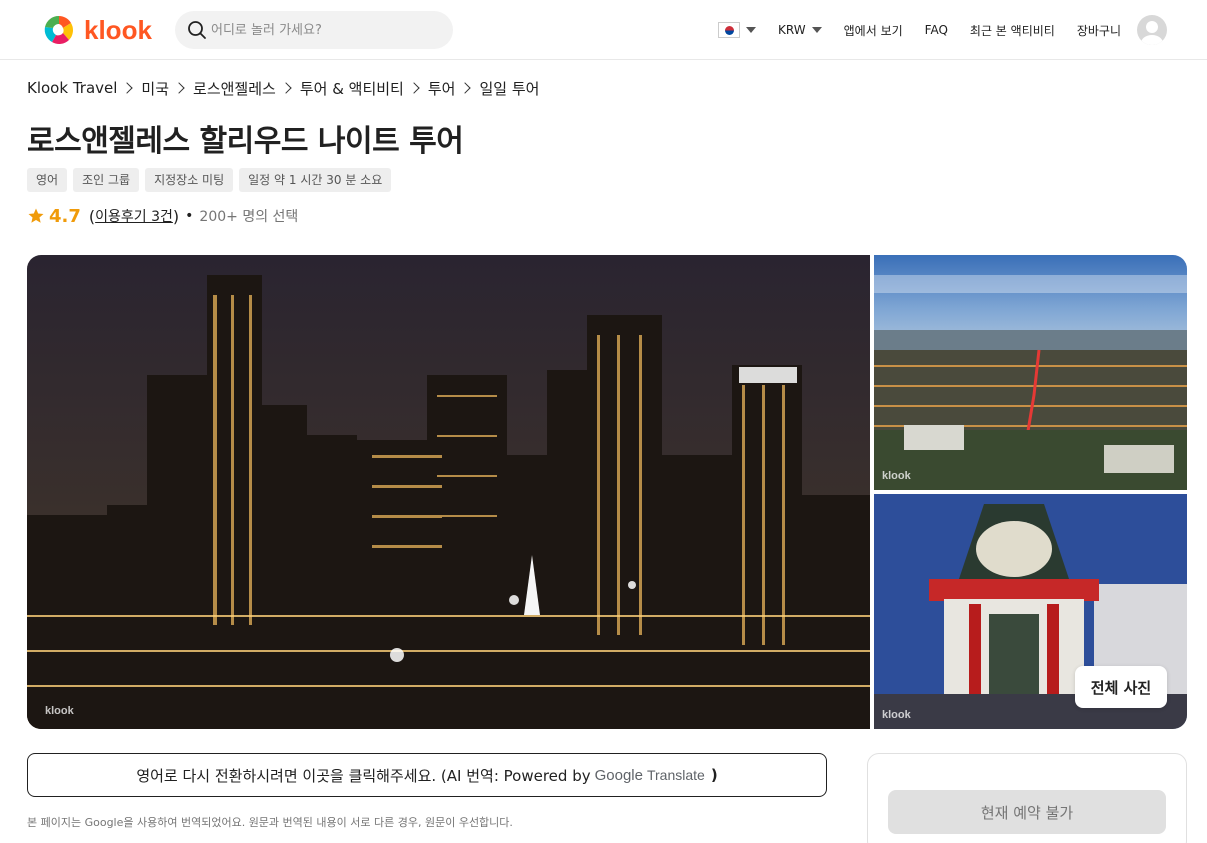 The width and height of the screenshot is (1207, 843). I want to click on reviews-link: 이용후기 3건, so click(134, 216).